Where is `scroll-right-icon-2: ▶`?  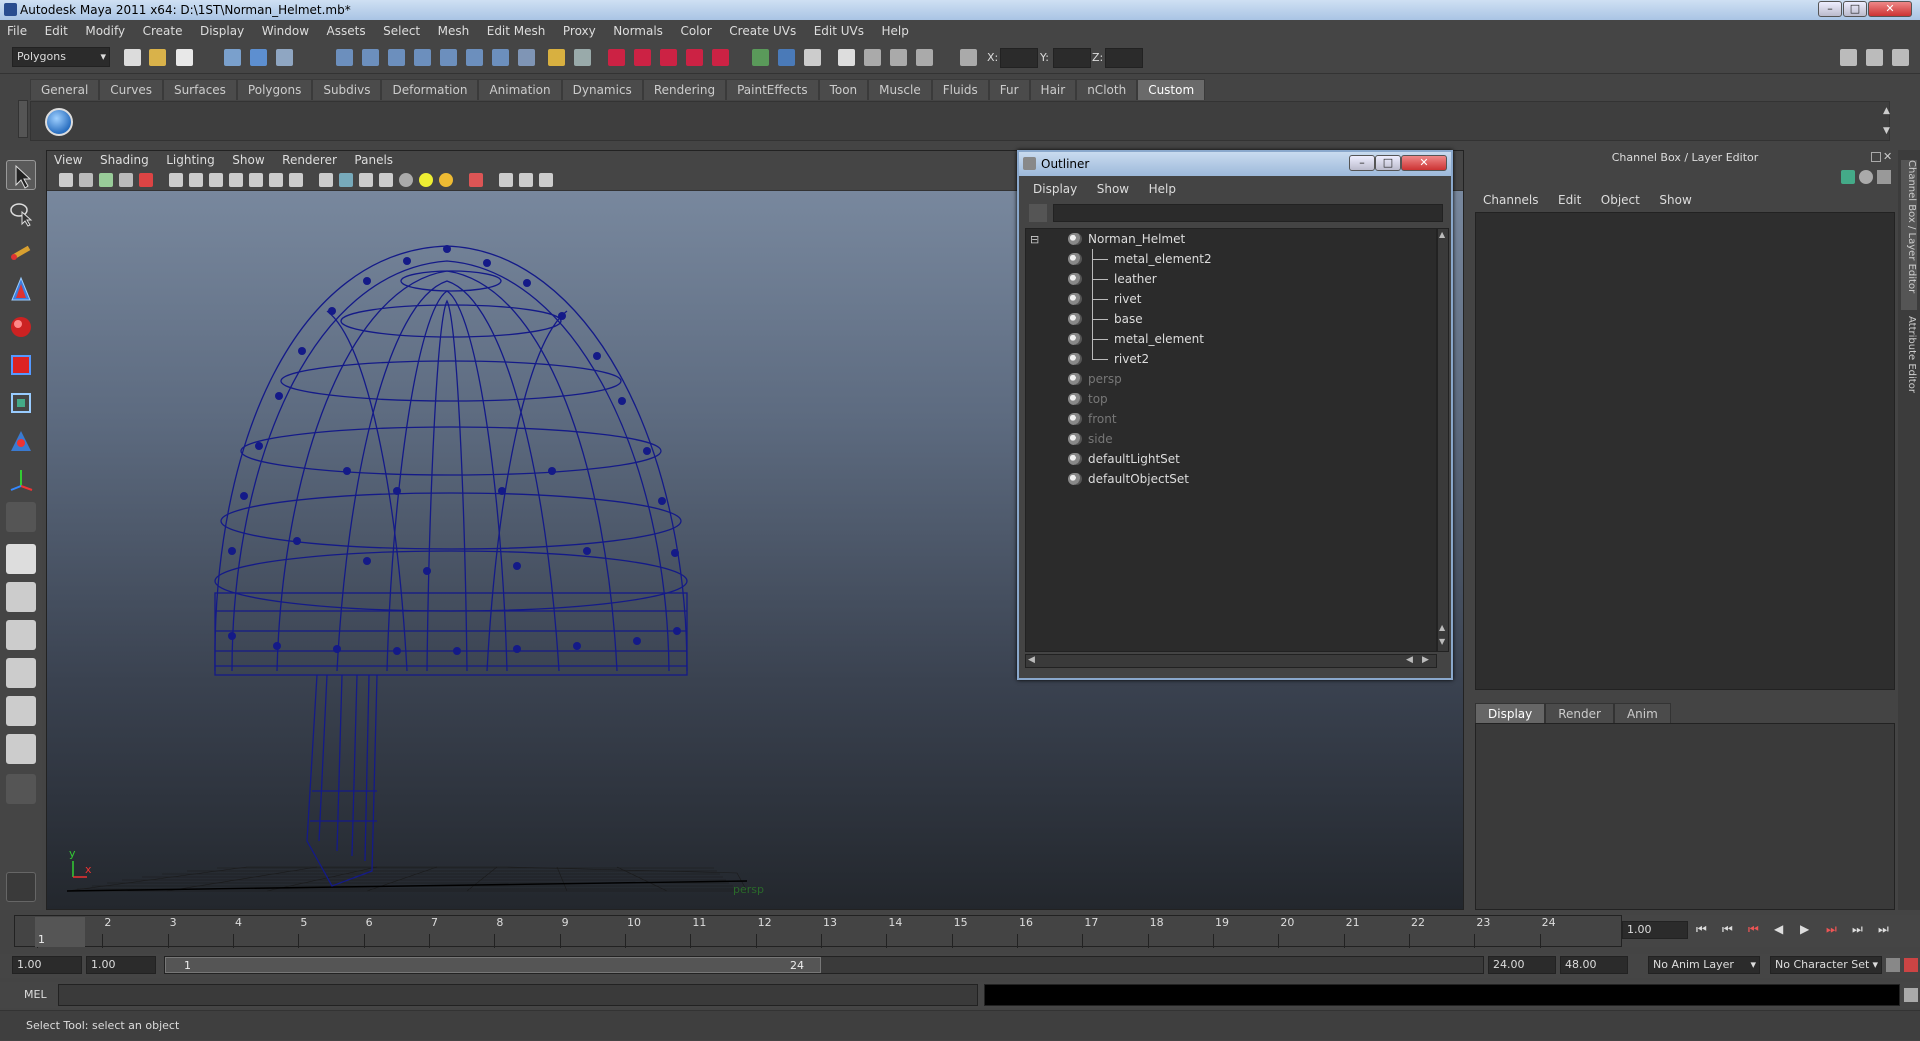
scroll-right-icon-2: ▶ is located at coordinates (1425, 660).